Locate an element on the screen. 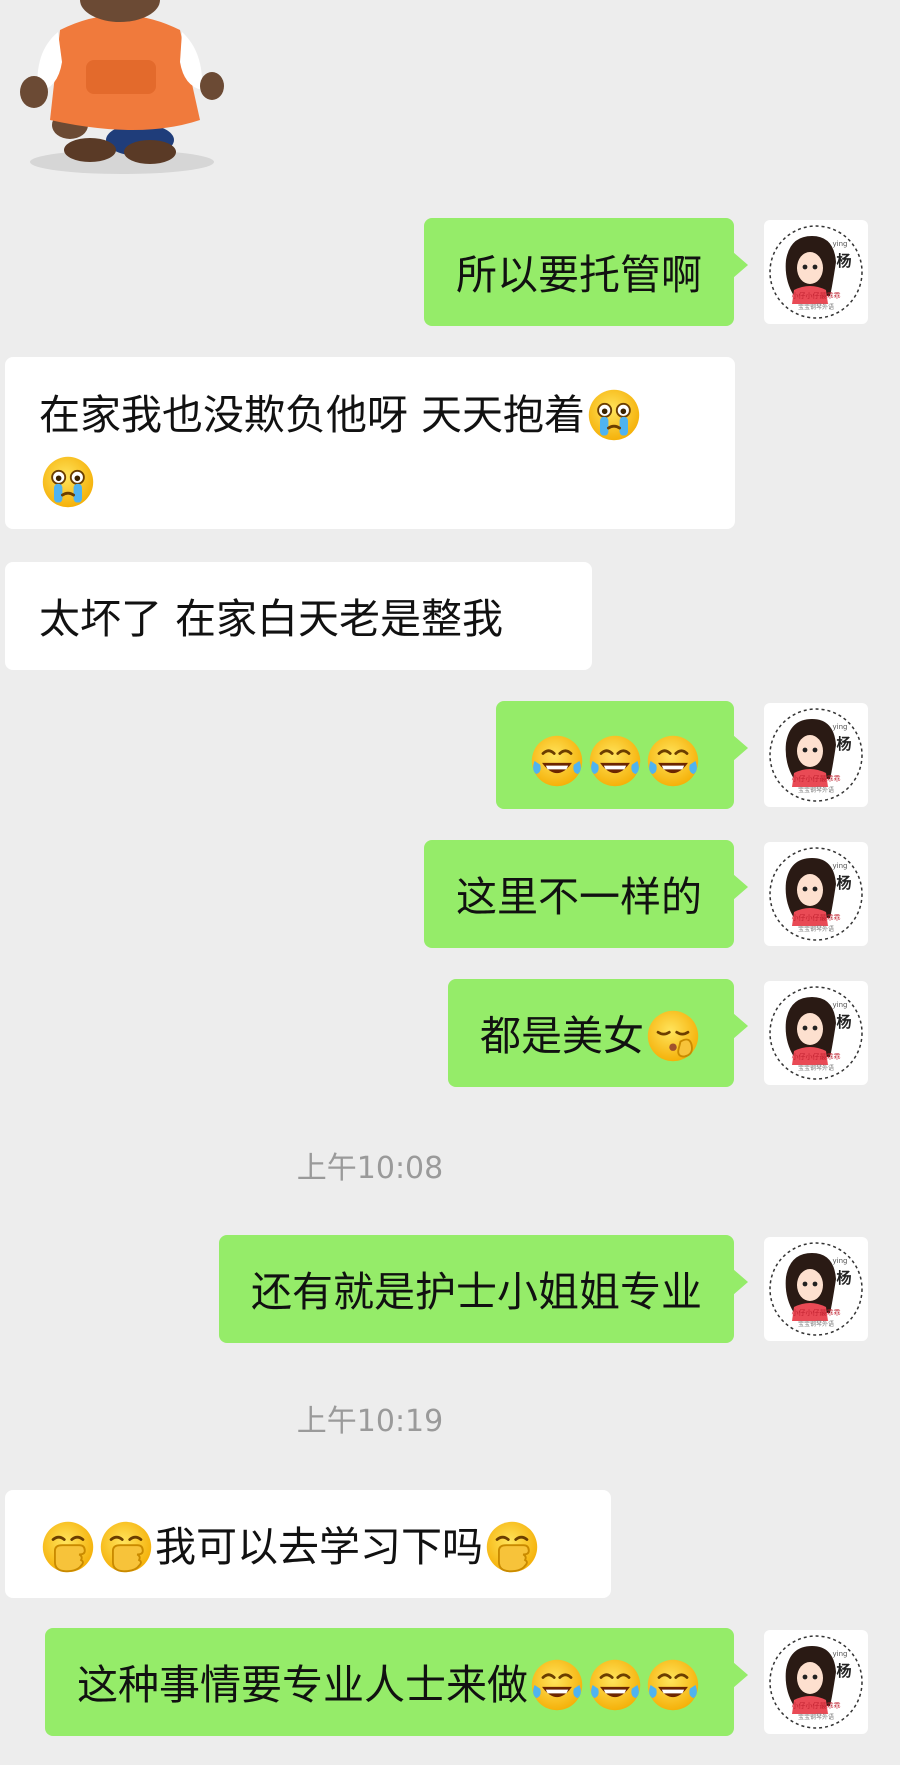 The image size is (900, 1765). message-bubble-outgoing: 这里不一样的 is located at coordinates (586, 894).